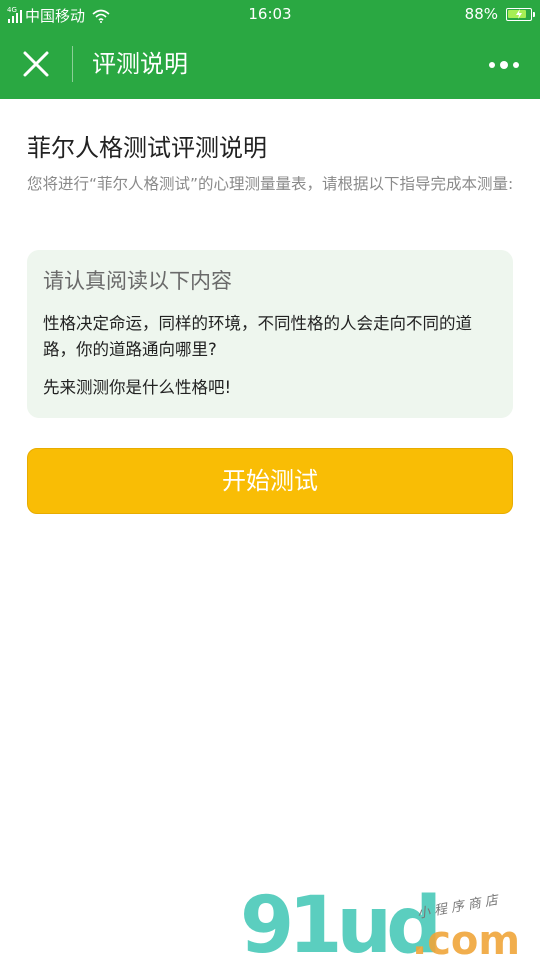  Describe the element at coordinates (499, 14) in the screenshot. I see `status-right: 88%` at that location.